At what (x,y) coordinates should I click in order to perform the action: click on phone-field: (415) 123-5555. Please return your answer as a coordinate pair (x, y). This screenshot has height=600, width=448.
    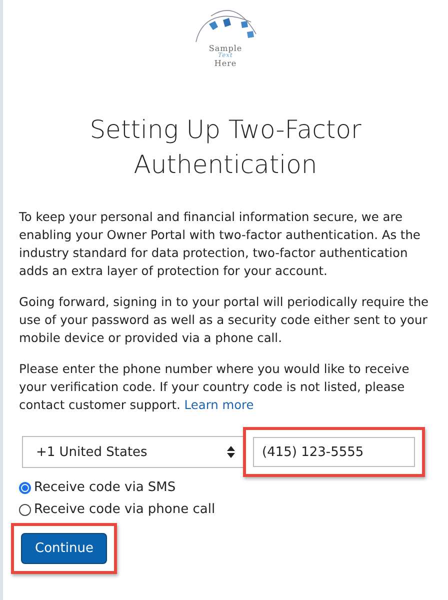
    Looking at the image, I should click on (334, 452).